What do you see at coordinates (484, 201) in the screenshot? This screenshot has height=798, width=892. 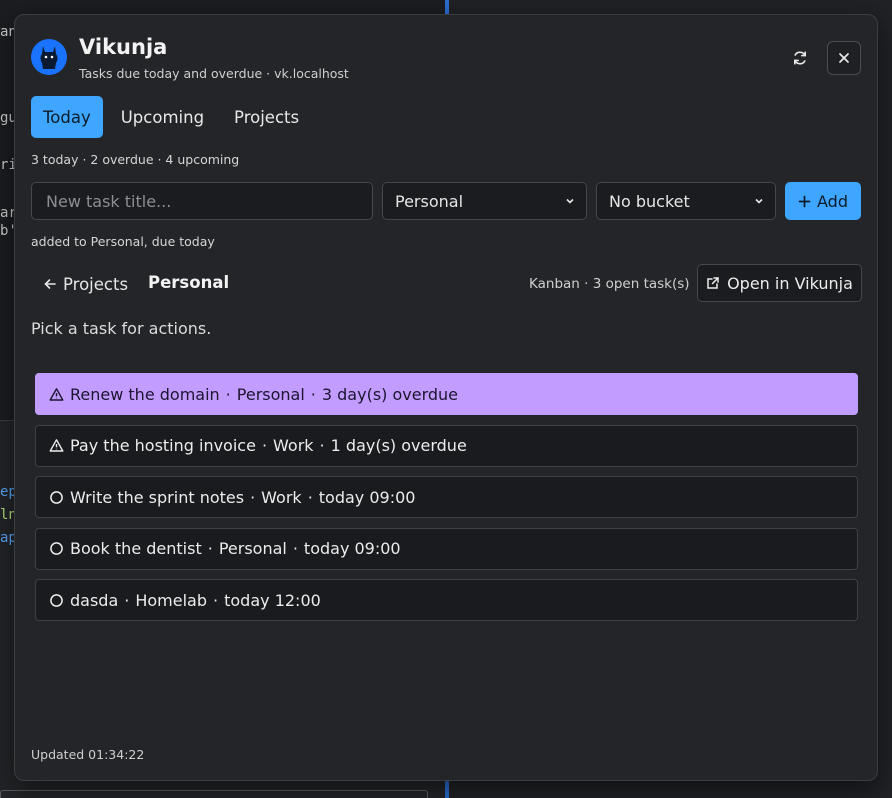 I see `project-select: Personal` at bounding box center [484, 201].